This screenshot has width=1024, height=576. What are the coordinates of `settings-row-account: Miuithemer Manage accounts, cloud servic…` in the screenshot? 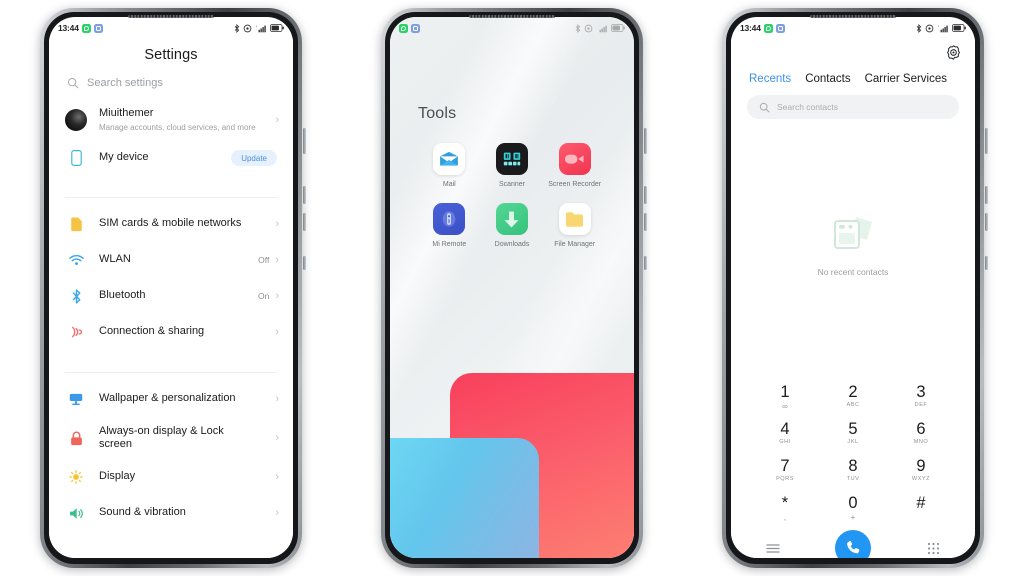 It's located at (171, 120).